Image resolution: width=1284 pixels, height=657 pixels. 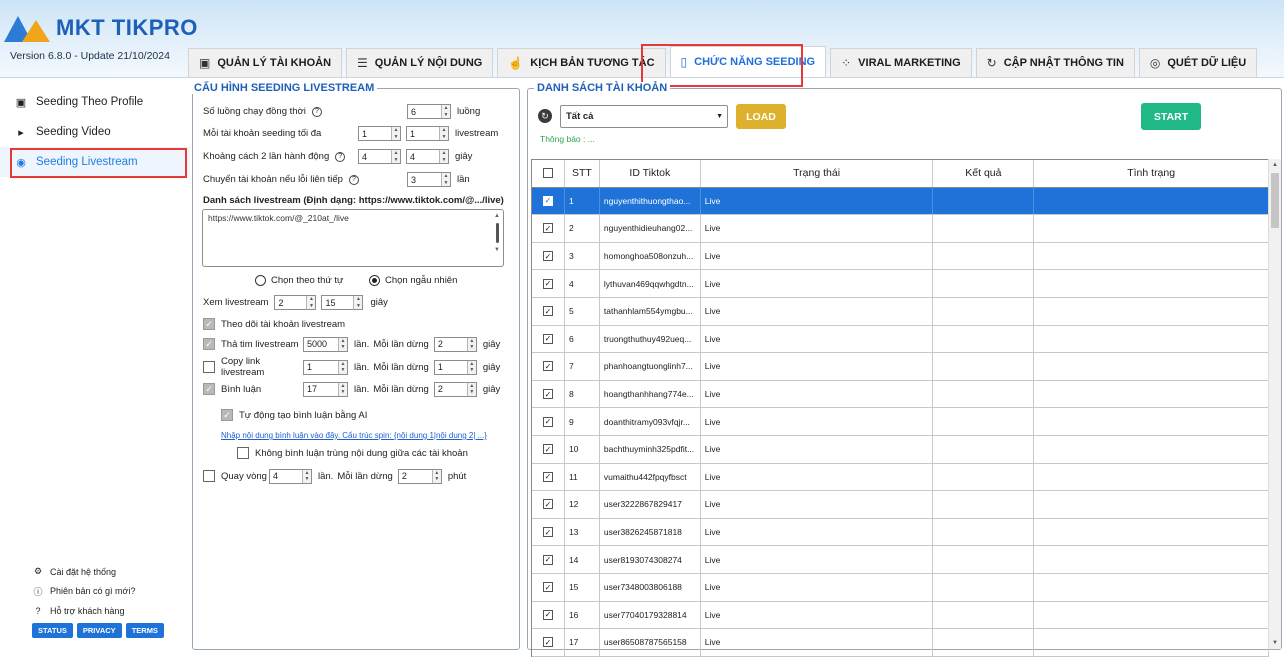 What do you see at coordinates (545, 116) in the screenshot?
I see `refresh-icon: ↻` at bounding box center [545, 116].